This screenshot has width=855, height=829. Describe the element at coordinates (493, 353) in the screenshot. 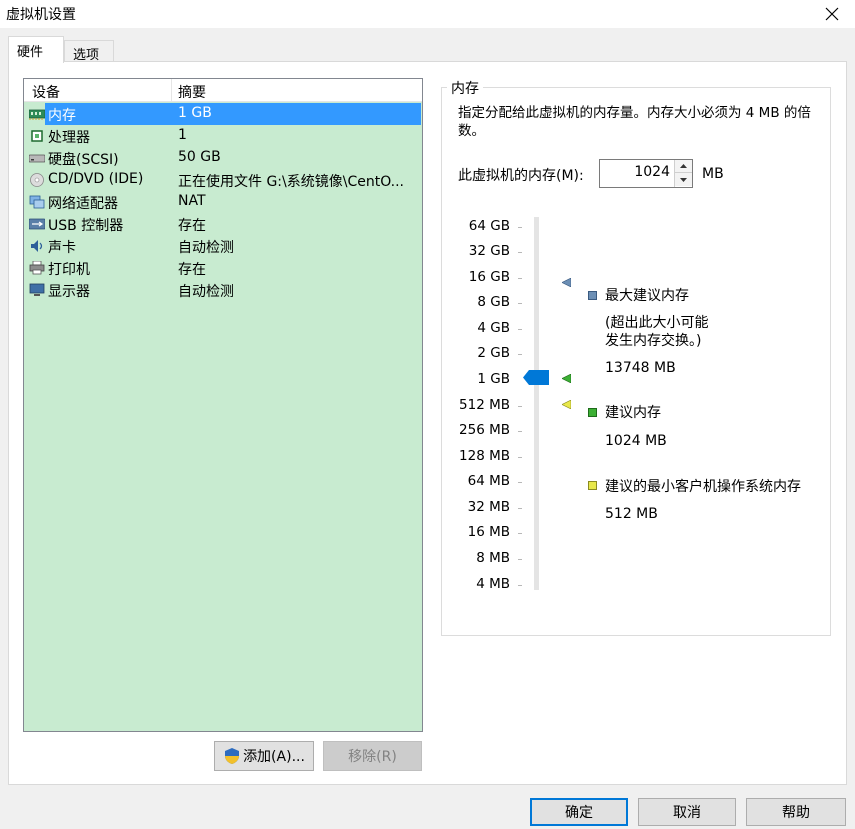

I see `scale-label: 2 GB` at that location.